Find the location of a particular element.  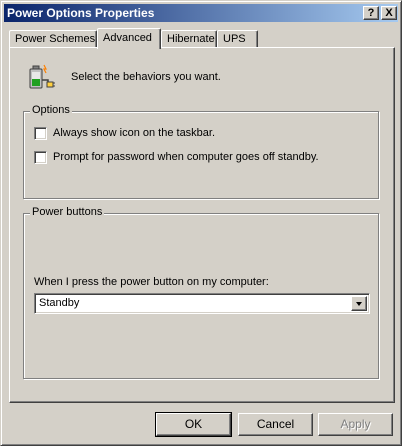

window-title: Power Options Properties is located at coordinates (81, 13).